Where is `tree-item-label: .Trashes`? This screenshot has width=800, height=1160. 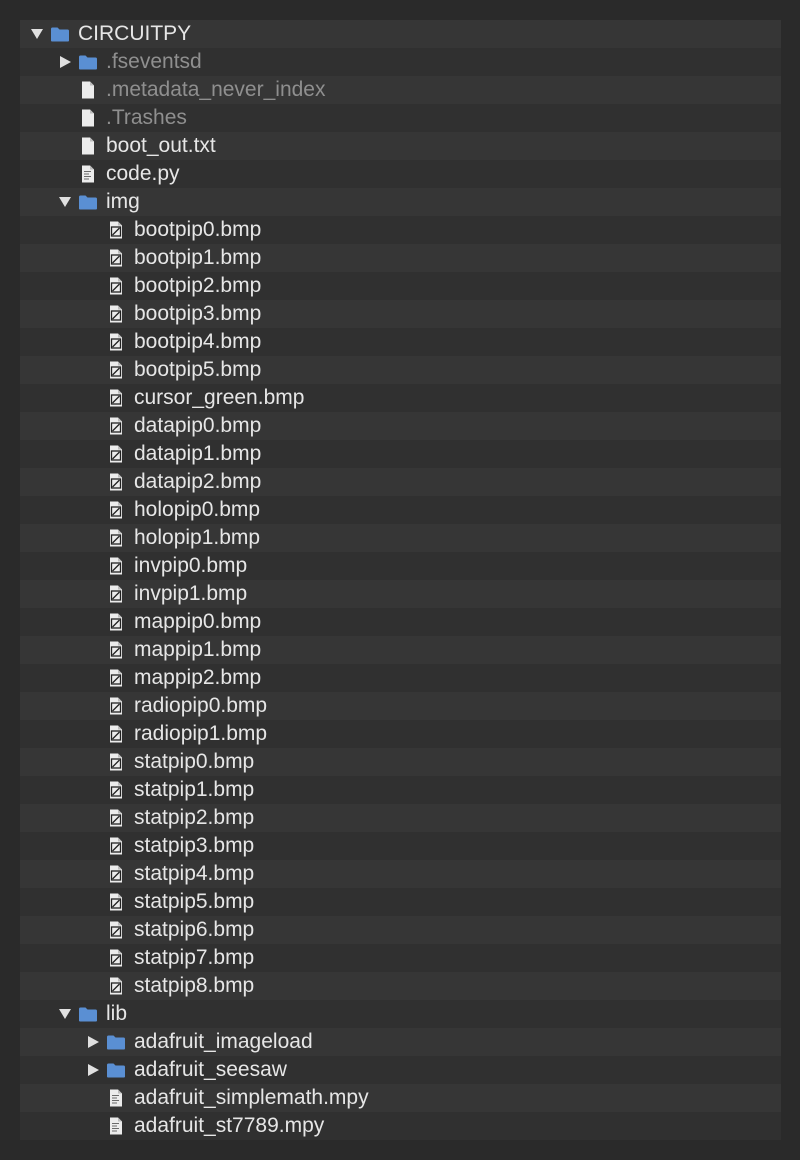 tree-item-label: .Trashes is located at coordinates (146, 117).